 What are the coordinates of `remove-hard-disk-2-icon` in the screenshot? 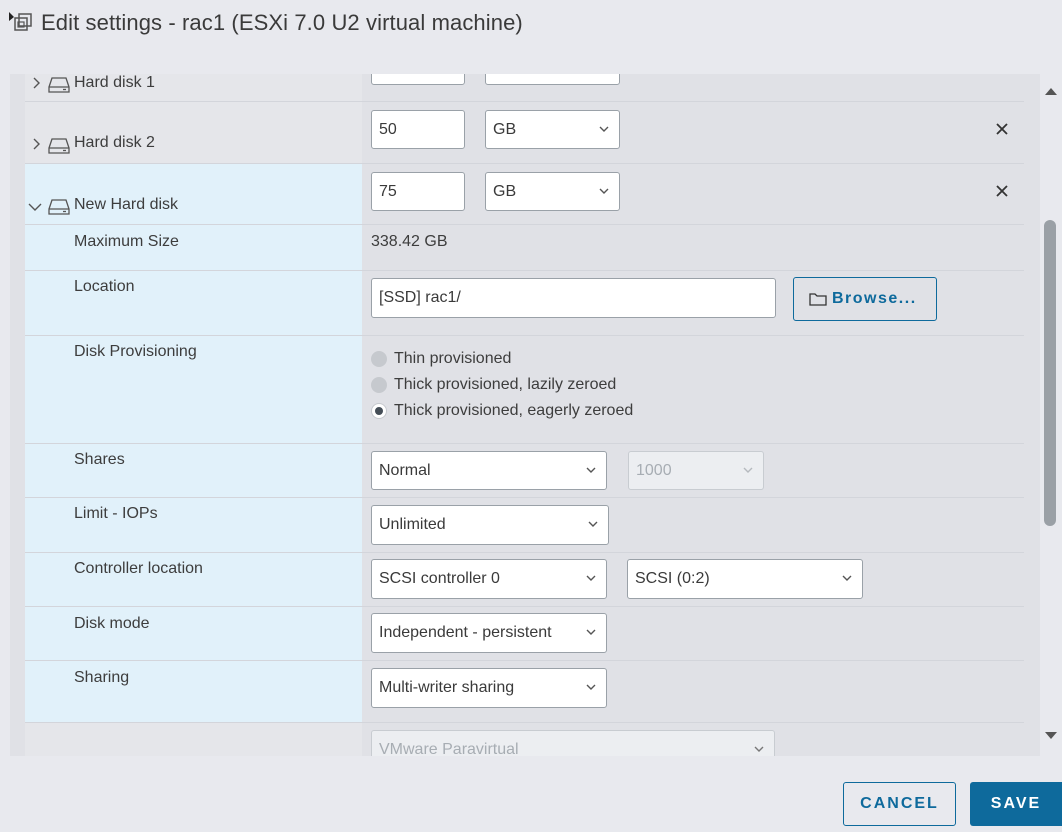 It's located at (1002, 129).